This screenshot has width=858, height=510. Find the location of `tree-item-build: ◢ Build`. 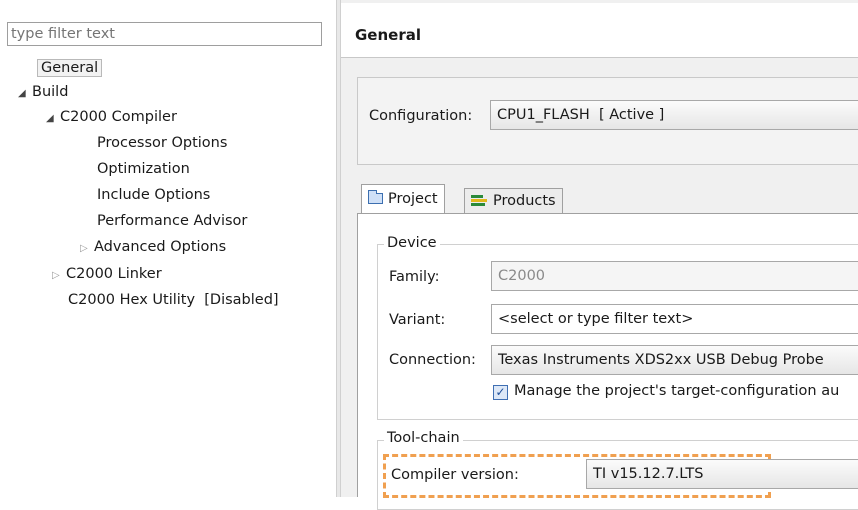

tree-item-build: ◢ Build is located at coordinates (43, 93).